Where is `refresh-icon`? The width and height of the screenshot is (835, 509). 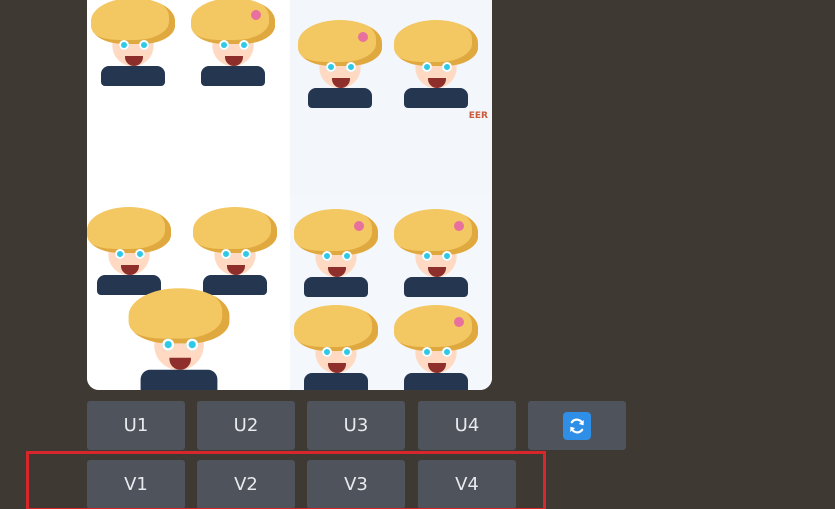
refresh-icon is located at coordinates (577, 425).